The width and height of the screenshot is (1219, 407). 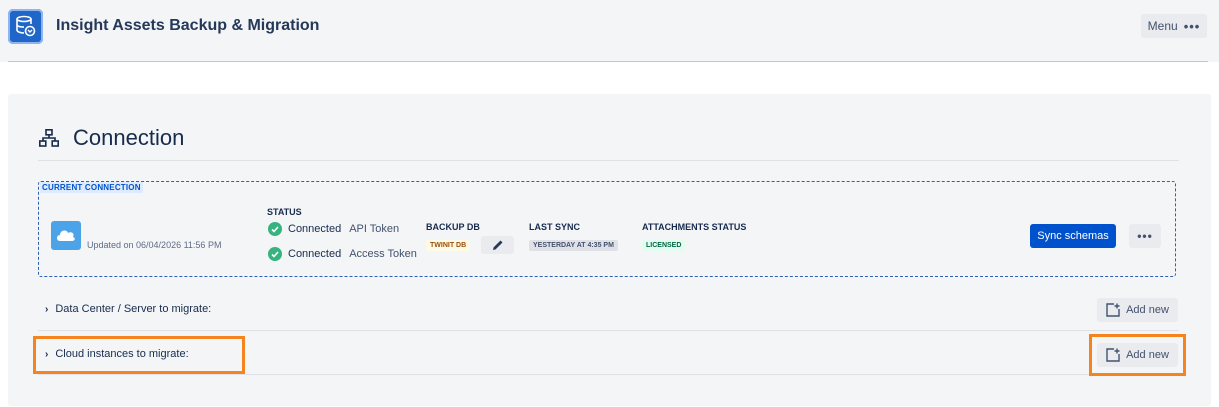 I want to click on header-divider, so click(x=608, y=61).